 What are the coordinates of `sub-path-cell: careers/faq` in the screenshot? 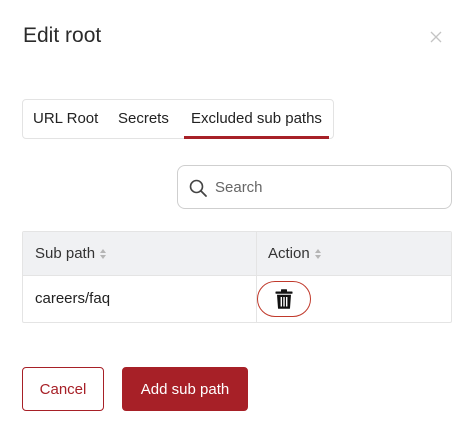 It's located at (73, 298).